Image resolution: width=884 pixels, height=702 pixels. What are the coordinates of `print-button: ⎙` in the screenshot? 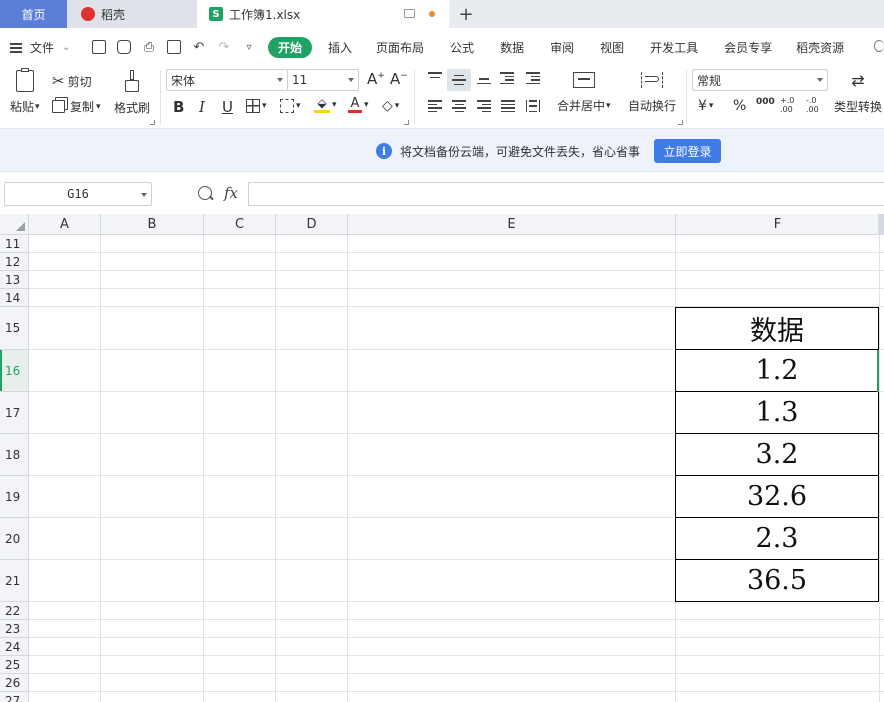 It's located at (149, 47).